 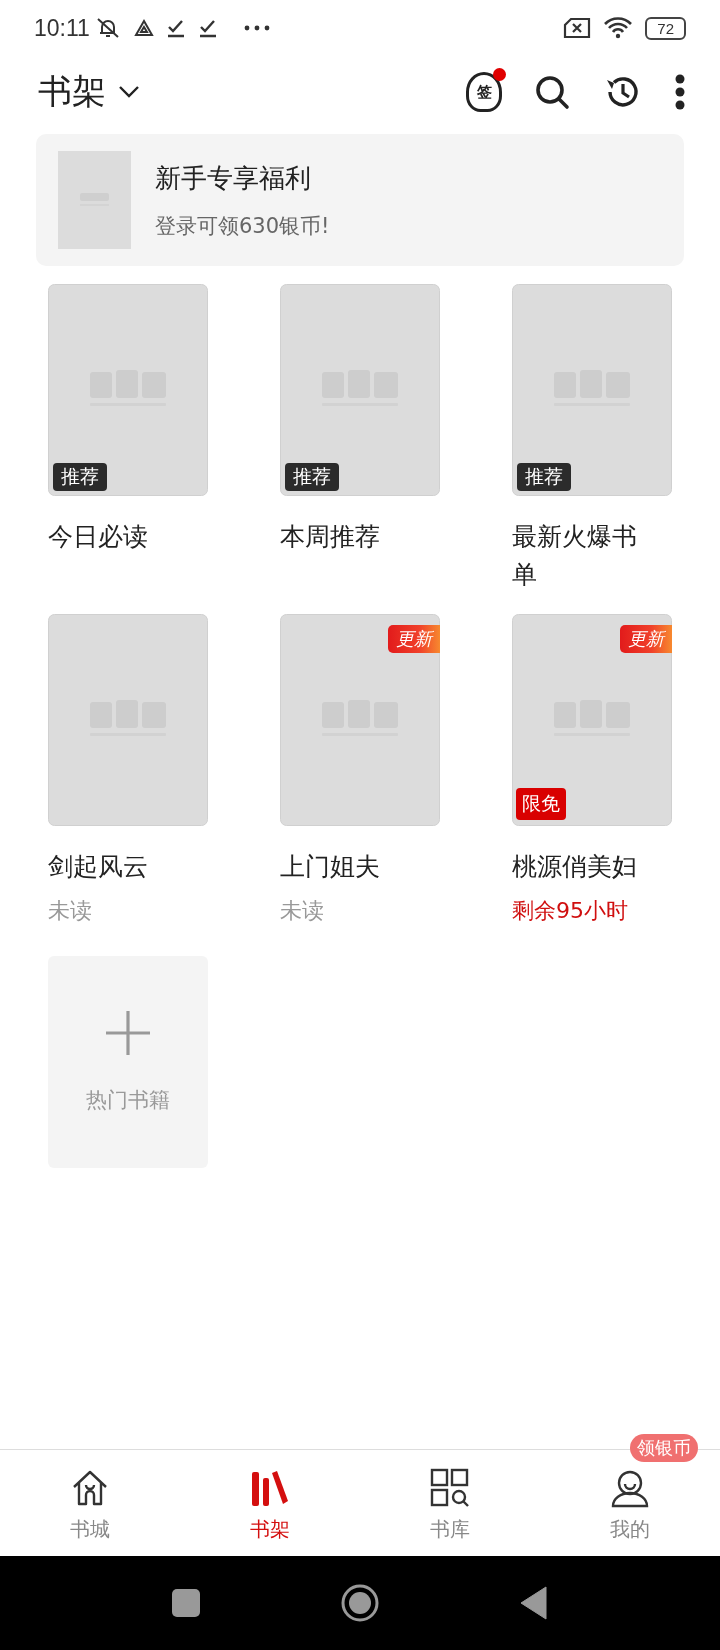 I want to click on book-title: 上门姐夫, so click(x=347, y=867).